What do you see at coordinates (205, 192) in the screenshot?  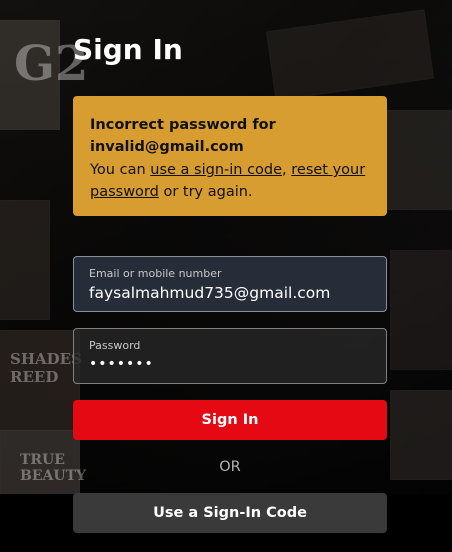 I see `alert-text: or try again.` at bounding box center [205, 192].